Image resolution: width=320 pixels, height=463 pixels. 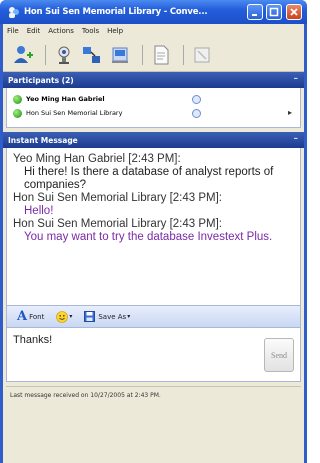 What do you see at coordinates (97, 159) in the screenshot?
I see `message-sender: Yeo Ming Han Gabriel [2:43 PM]:` at bounding box center [97, 159].